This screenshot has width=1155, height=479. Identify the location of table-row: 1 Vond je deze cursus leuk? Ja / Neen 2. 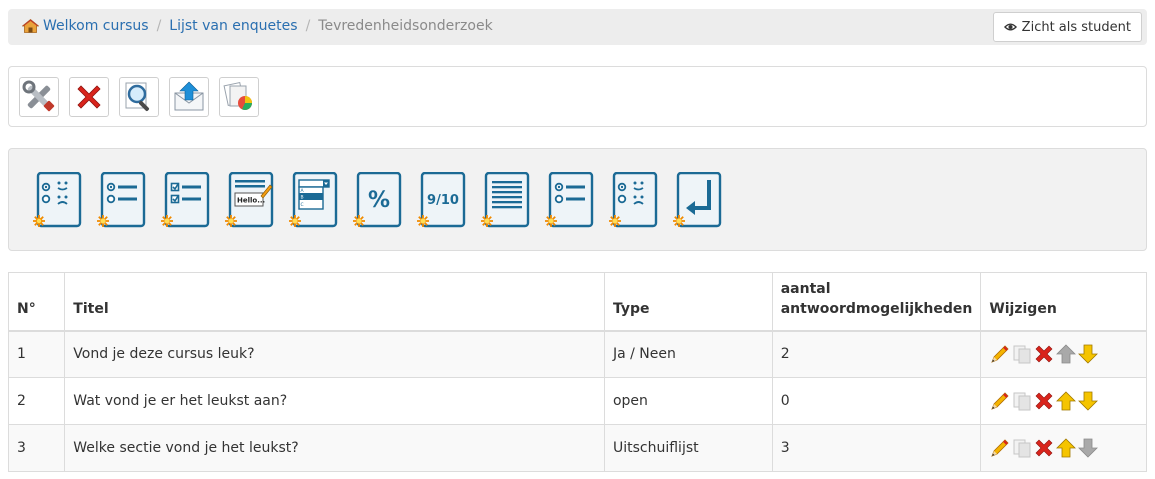
(577, 354).